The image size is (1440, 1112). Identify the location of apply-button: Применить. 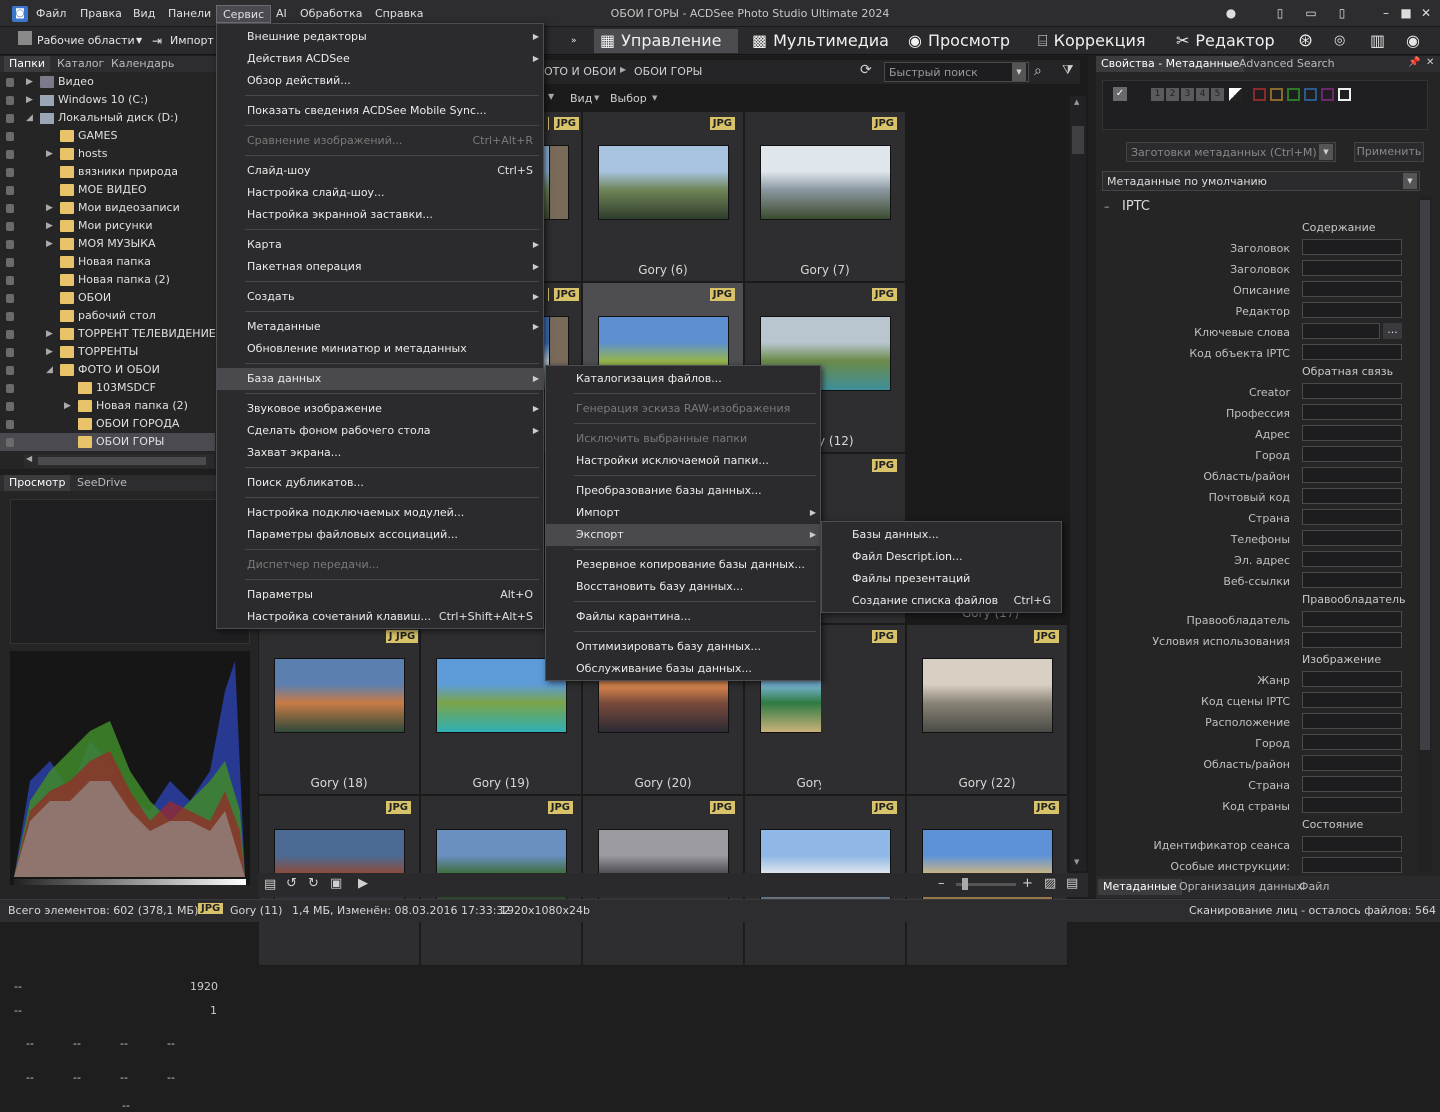
(1389, 152).